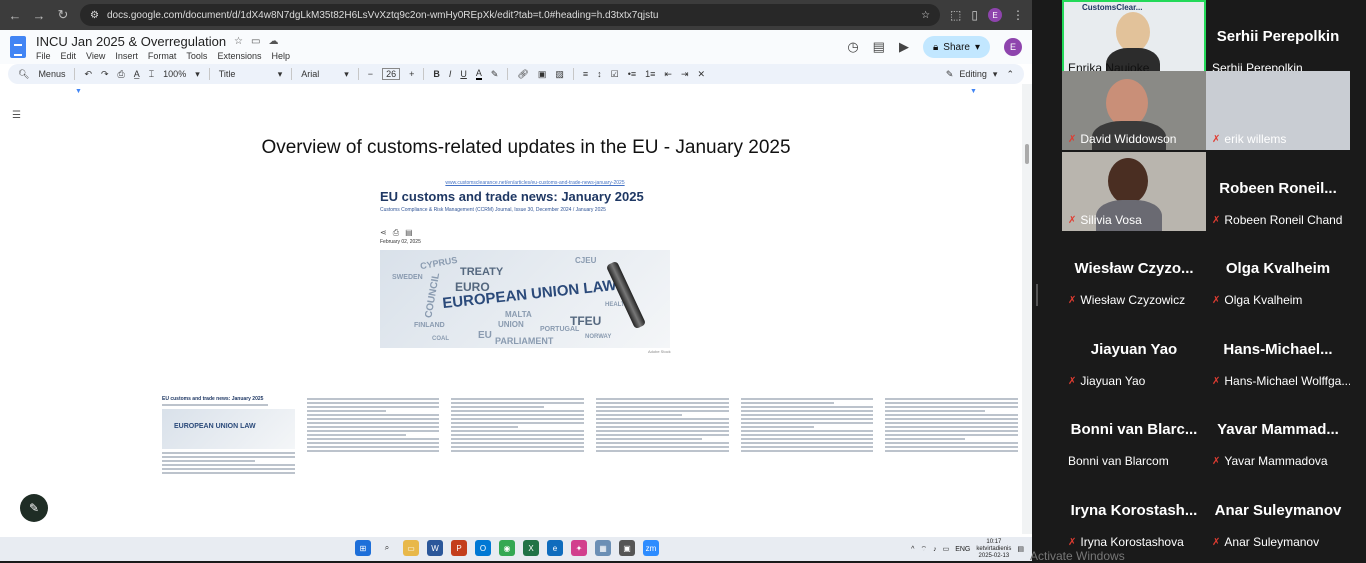 Image resolution: width=1366 pixels, height=563 pixels. Describe the element at coordinates (702, 74) in the screenshot. I see `clear-format-icon: ✕` at that location.